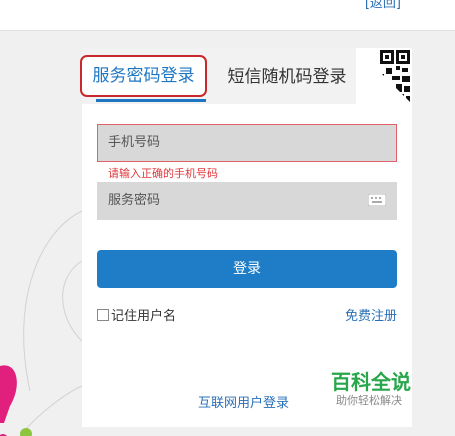 This screenshot has width=455, height=436. I want to click on keyboard-icon, so click(377, 200).